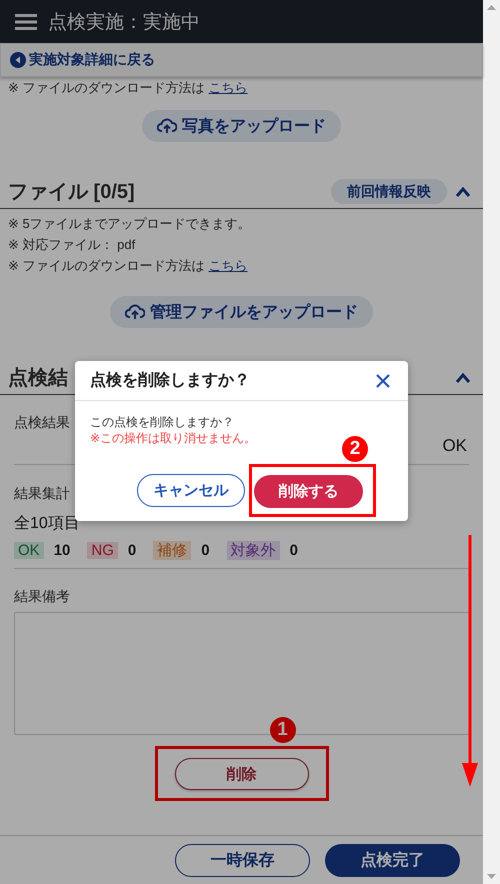  I want to click on note-text: ※ 対応ファイル： pdf, so click(72, 245).